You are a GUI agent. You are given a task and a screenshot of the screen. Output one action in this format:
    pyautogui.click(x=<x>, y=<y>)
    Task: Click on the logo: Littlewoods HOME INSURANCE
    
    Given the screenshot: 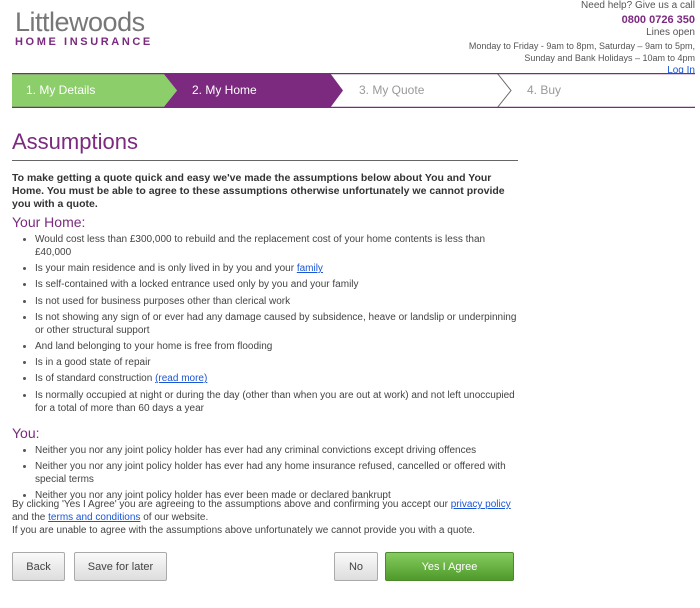 What is the action you would take?
    pyautogui.click(x=84, y=28)
    